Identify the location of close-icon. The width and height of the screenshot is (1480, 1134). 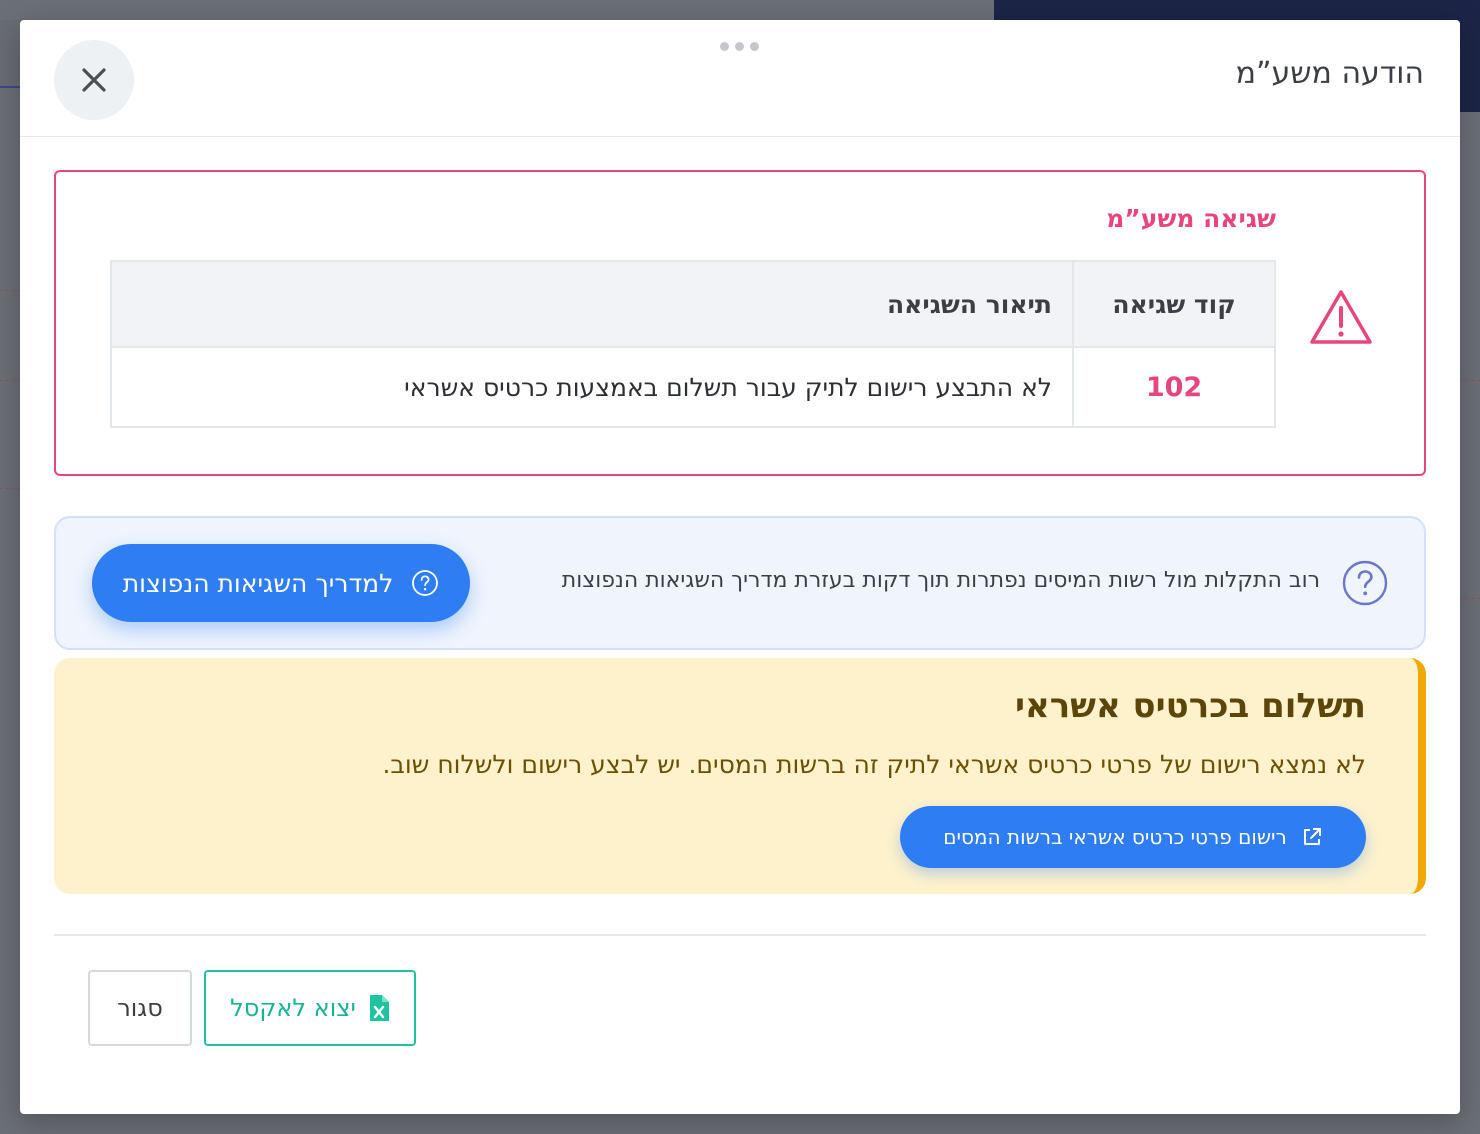
(94, 80).